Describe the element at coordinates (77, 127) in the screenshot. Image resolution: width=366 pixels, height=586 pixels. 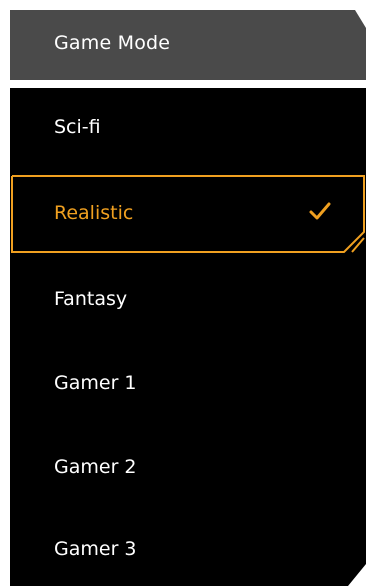
I see `menu-item-label: Sci-fi` at that location.